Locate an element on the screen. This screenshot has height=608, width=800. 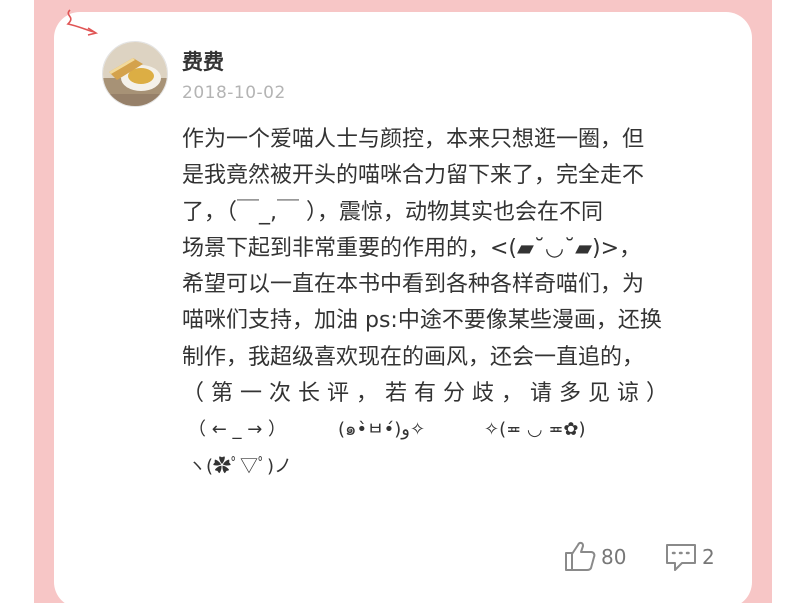
thumbs-up-icon is located at coordinates (580, 556).